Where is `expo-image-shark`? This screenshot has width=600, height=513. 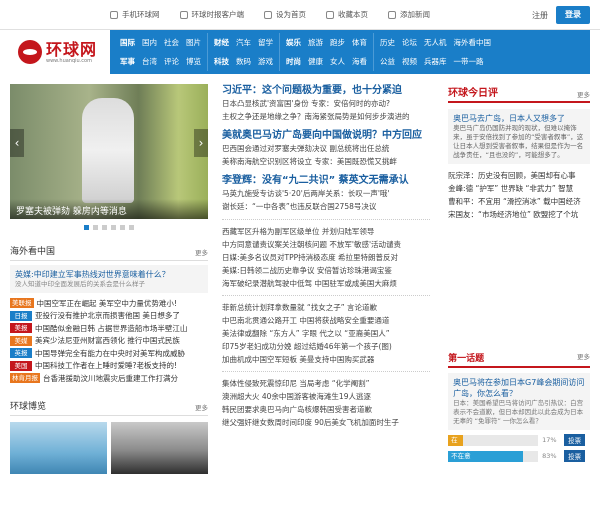
expo-image-shark is located at coordinates (58, 447).